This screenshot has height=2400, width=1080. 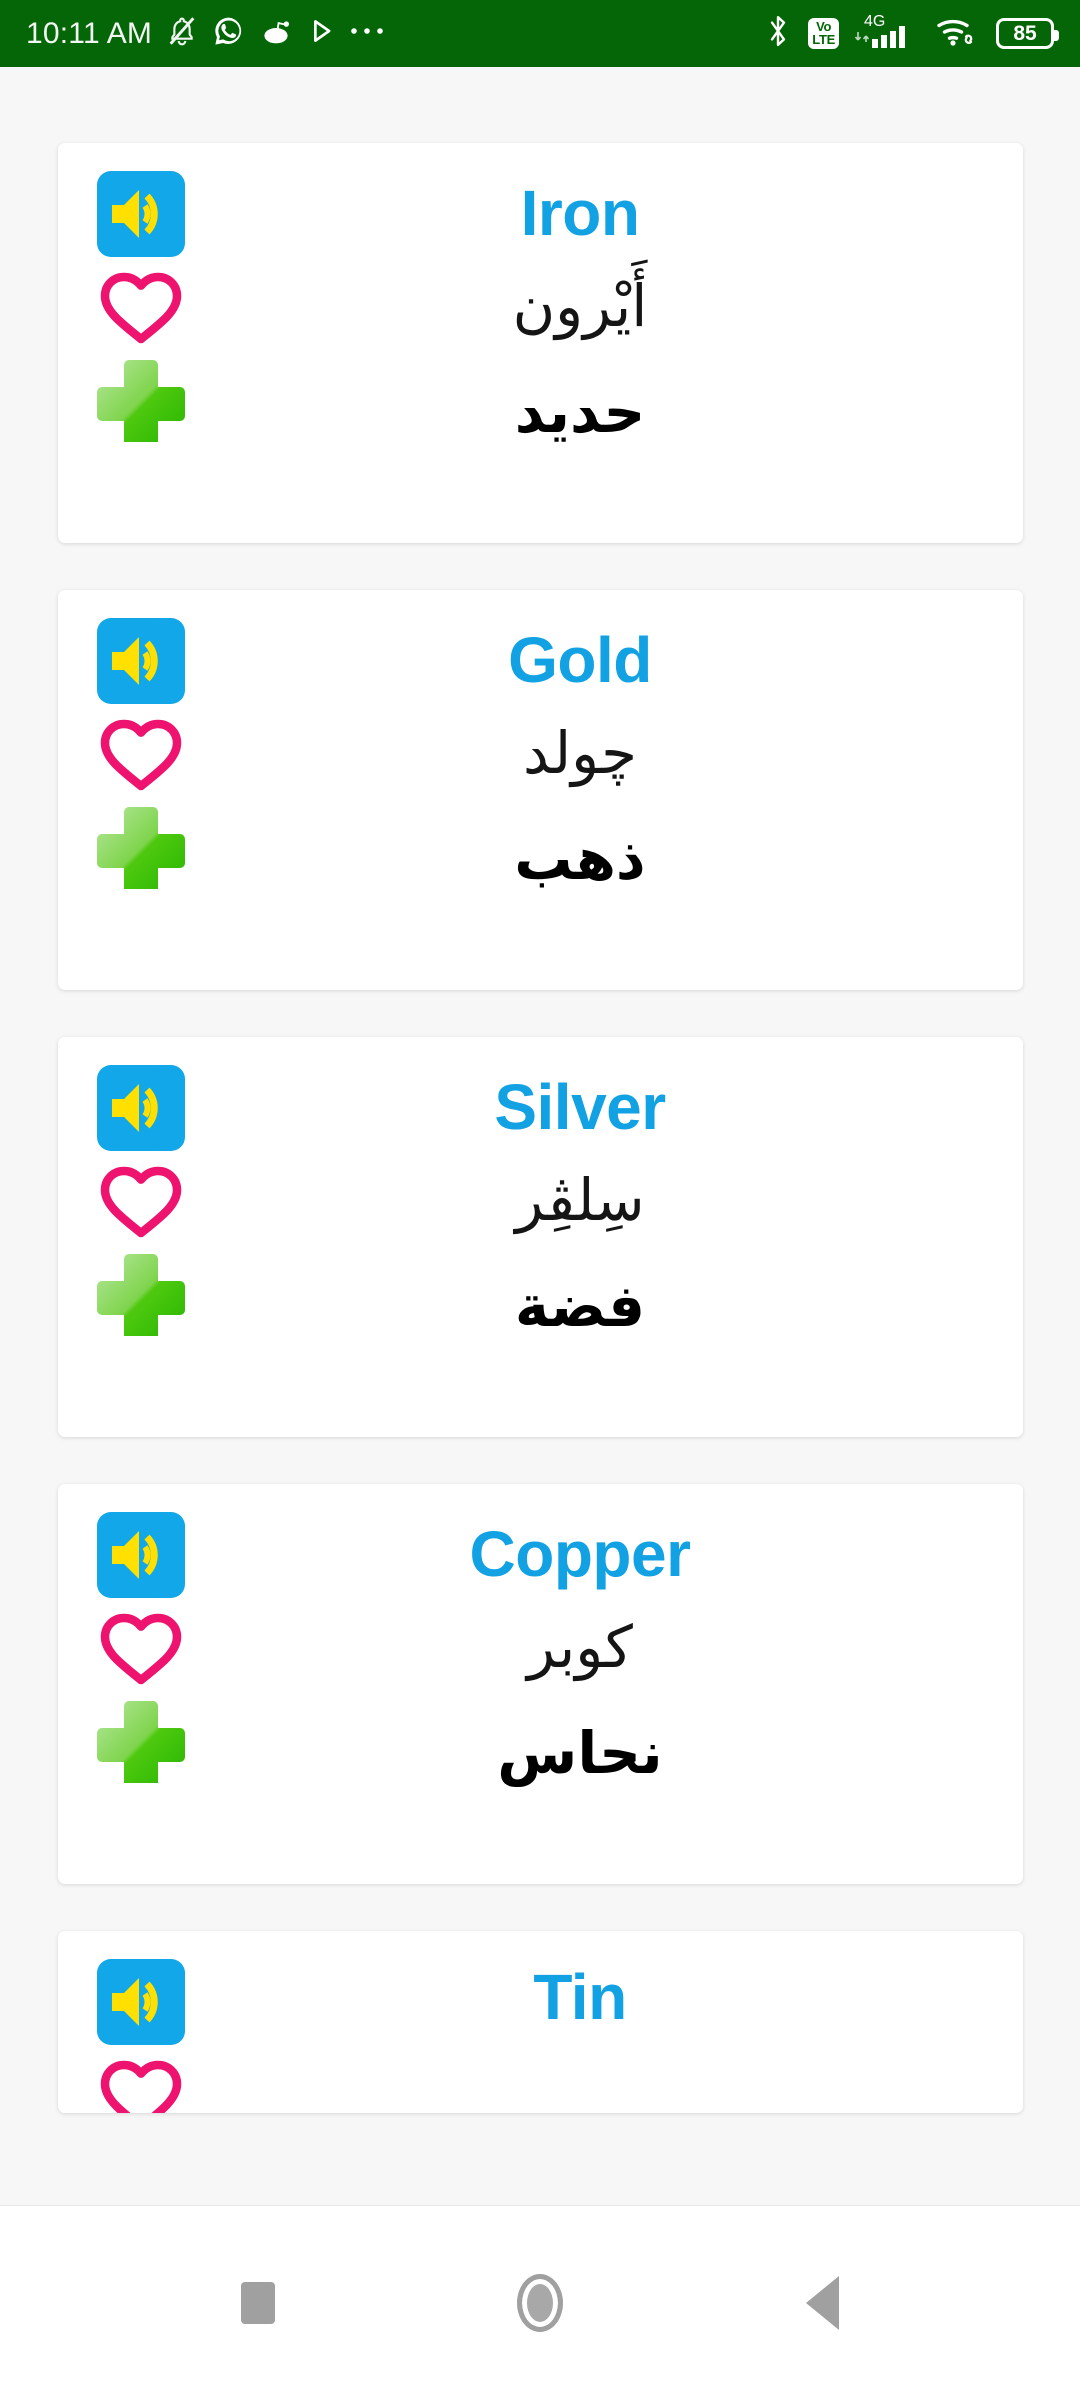 I want to click on battery-icon: 85, so click(x=1027, y=33).